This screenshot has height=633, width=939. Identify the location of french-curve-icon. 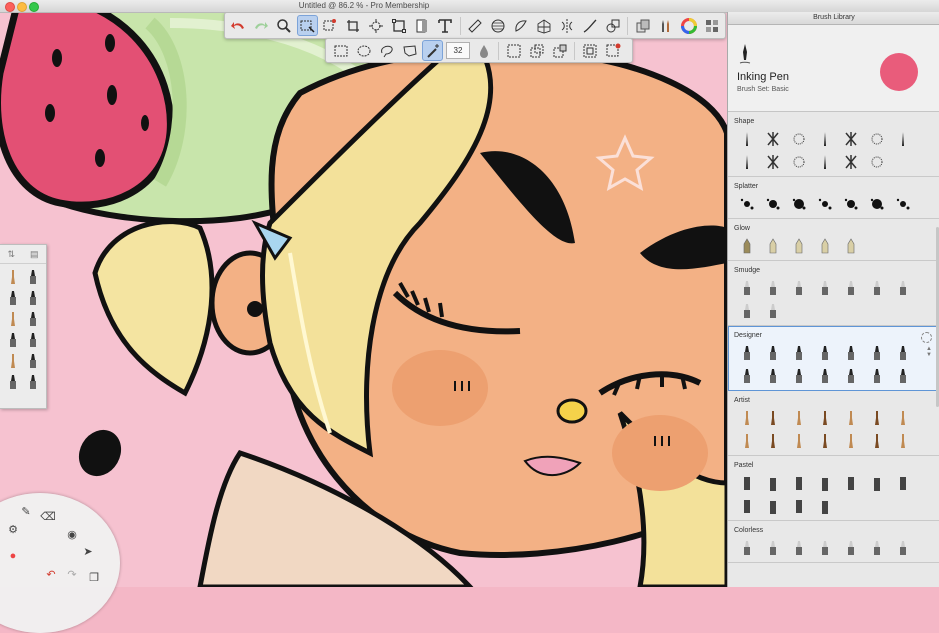
(520, 25).